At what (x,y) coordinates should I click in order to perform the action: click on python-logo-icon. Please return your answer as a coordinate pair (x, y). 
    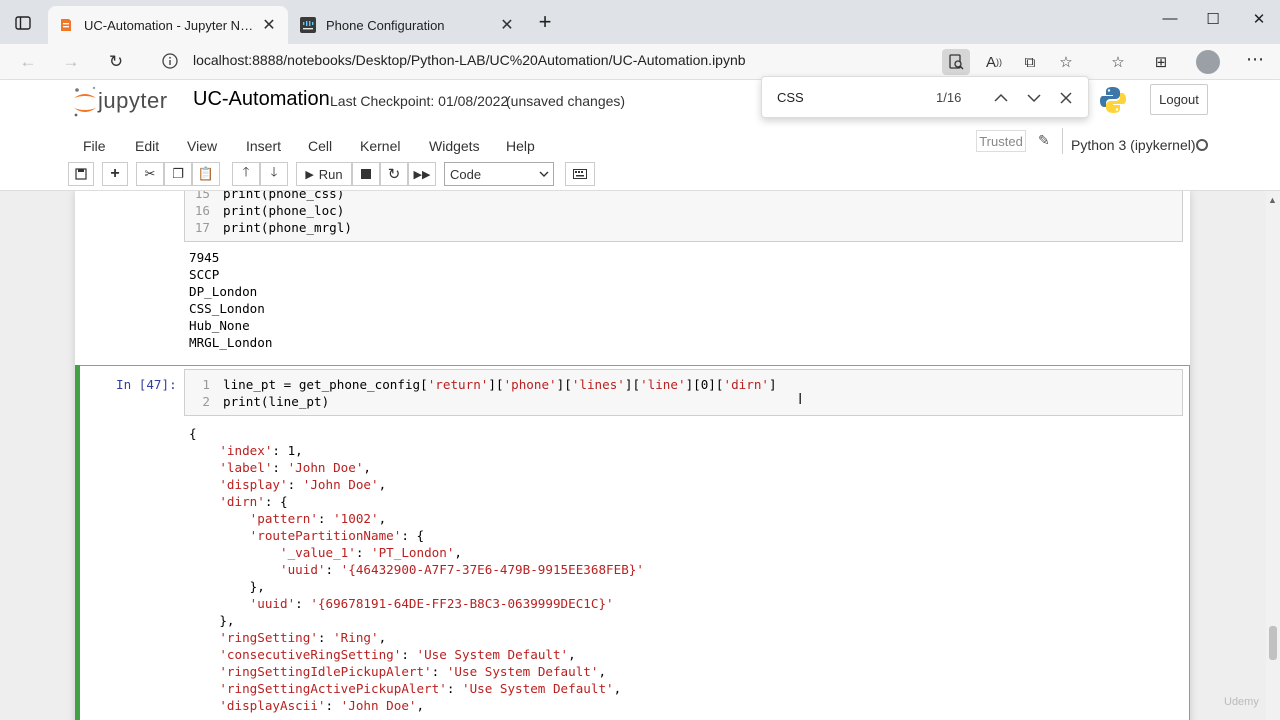
    Looking at the image, I should click on (1113, 100).